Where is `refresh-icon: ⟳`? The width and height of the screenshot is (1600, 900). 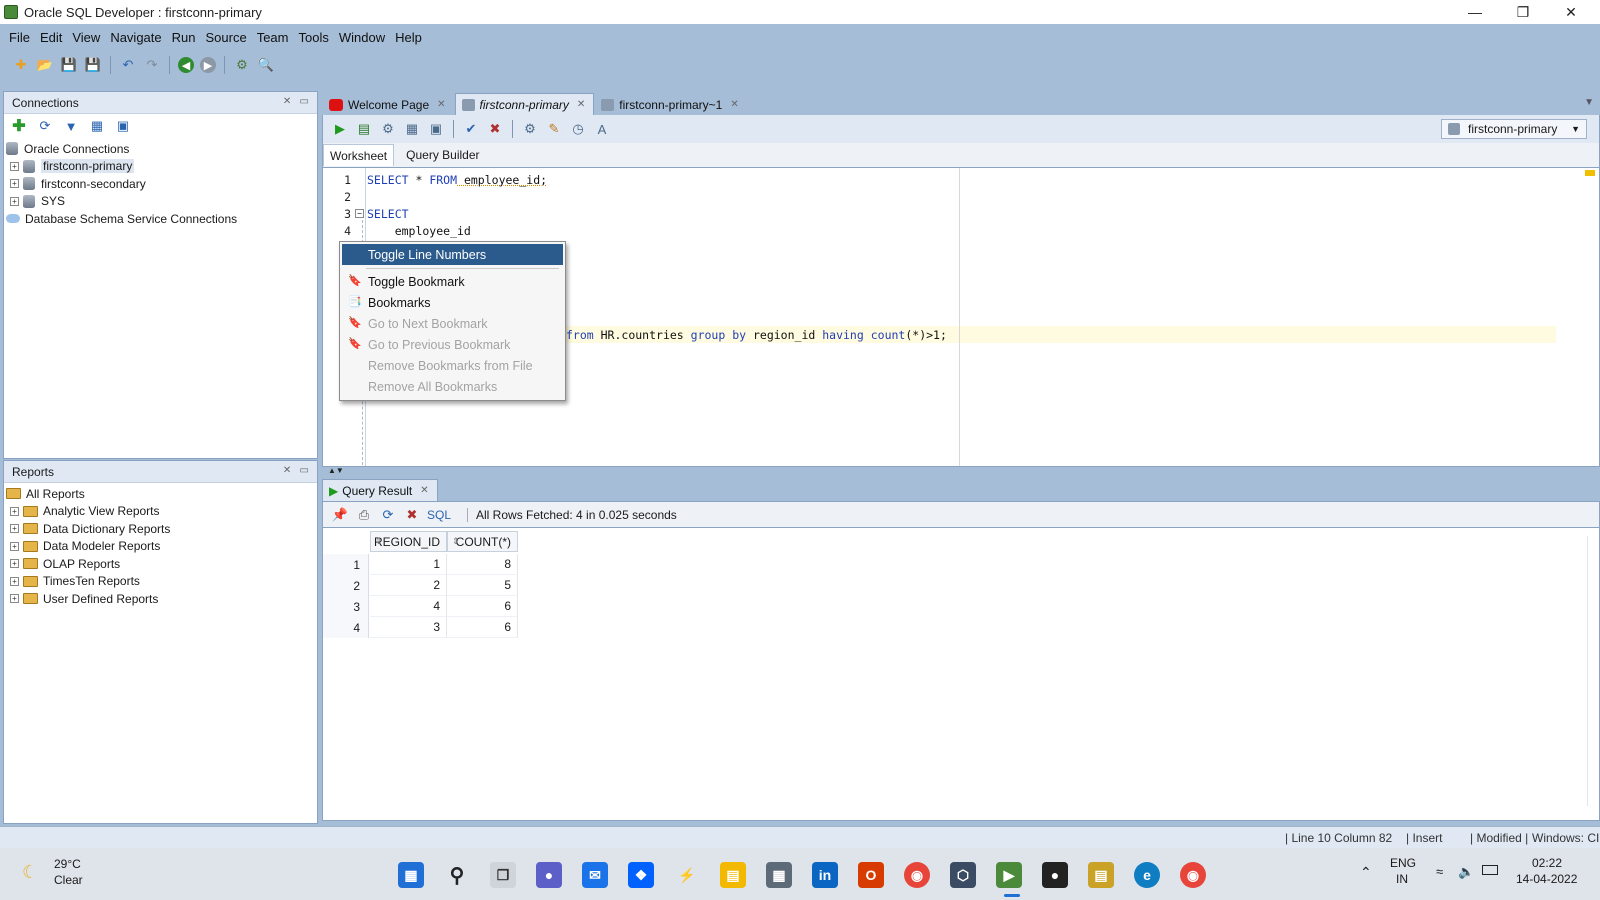 refresh-icon: ⟳ is located at coordinates (45, 126).